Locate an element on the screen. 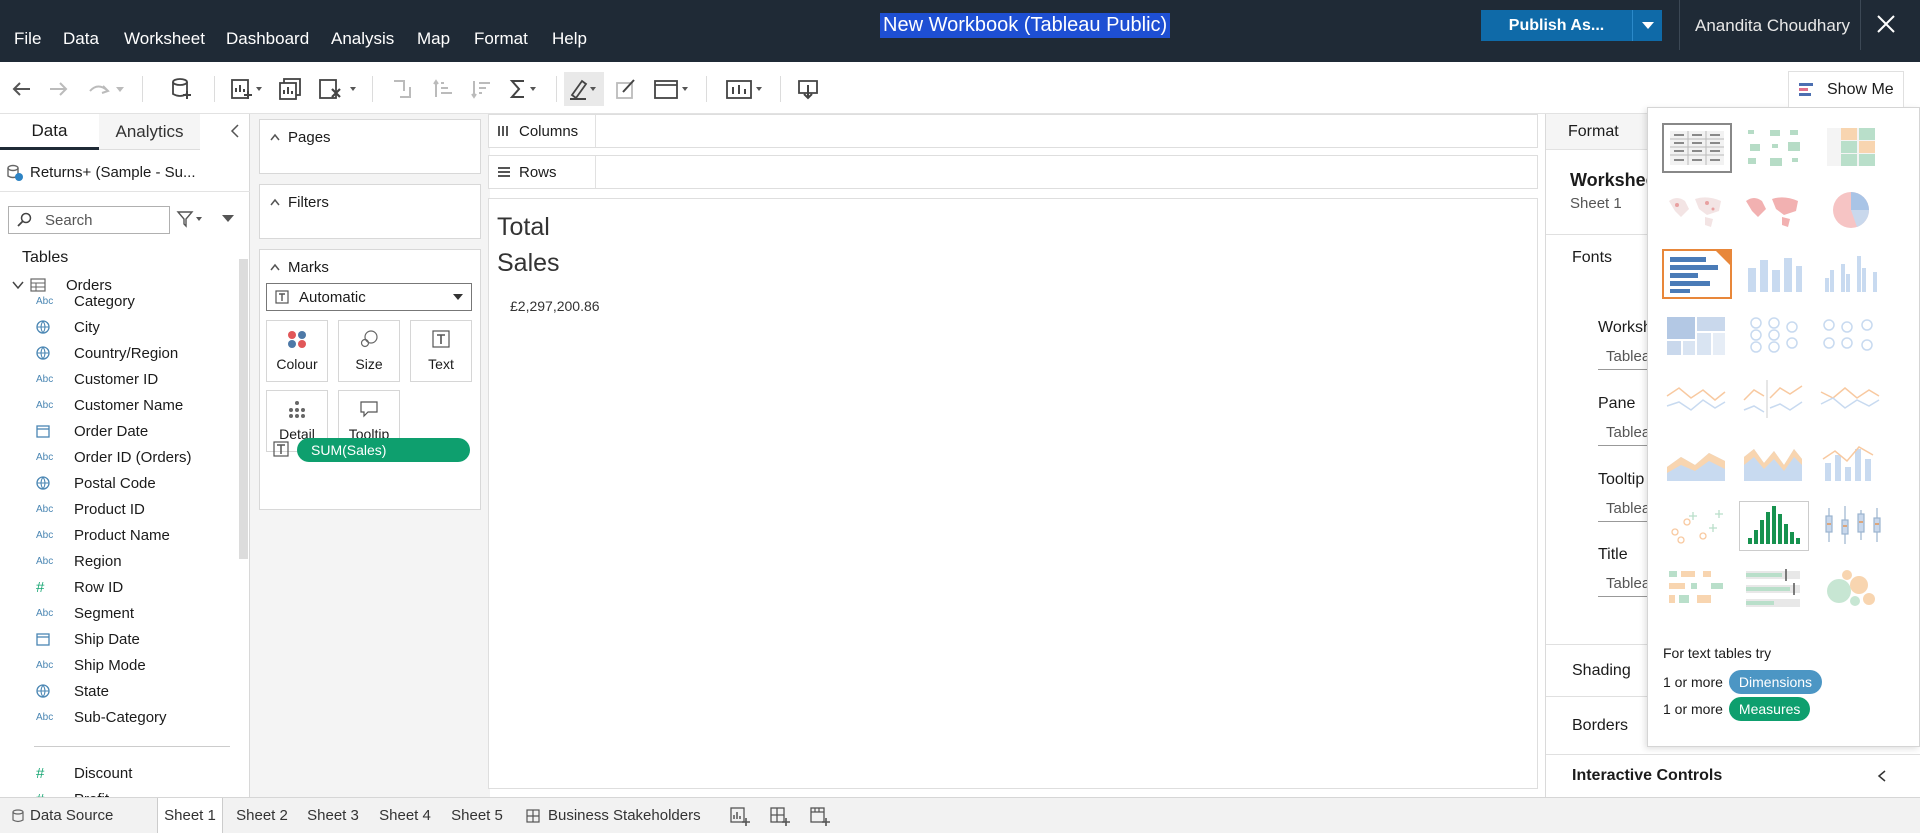 The height and width of the screenshot is (833, 1920). replay-icon is located at coordinates (108, 89).